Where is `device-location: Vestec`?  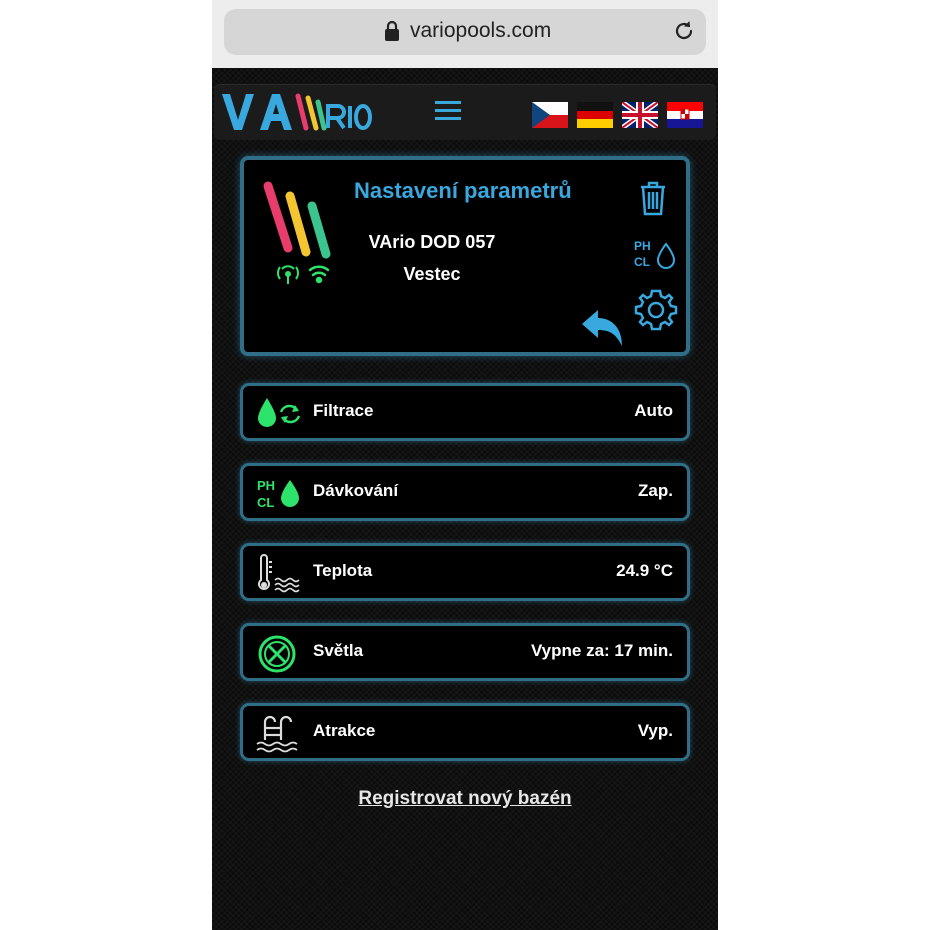
device-location: Vestec is located at coordinates (432, 274).